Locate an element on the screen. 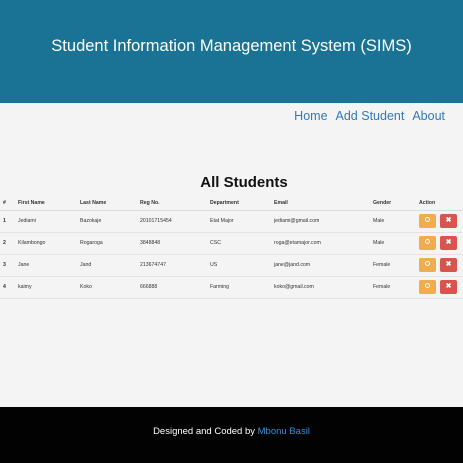 The width and height of the screenshot is (463, 463). column-header-department: Department is located at coordinates (240, 203).